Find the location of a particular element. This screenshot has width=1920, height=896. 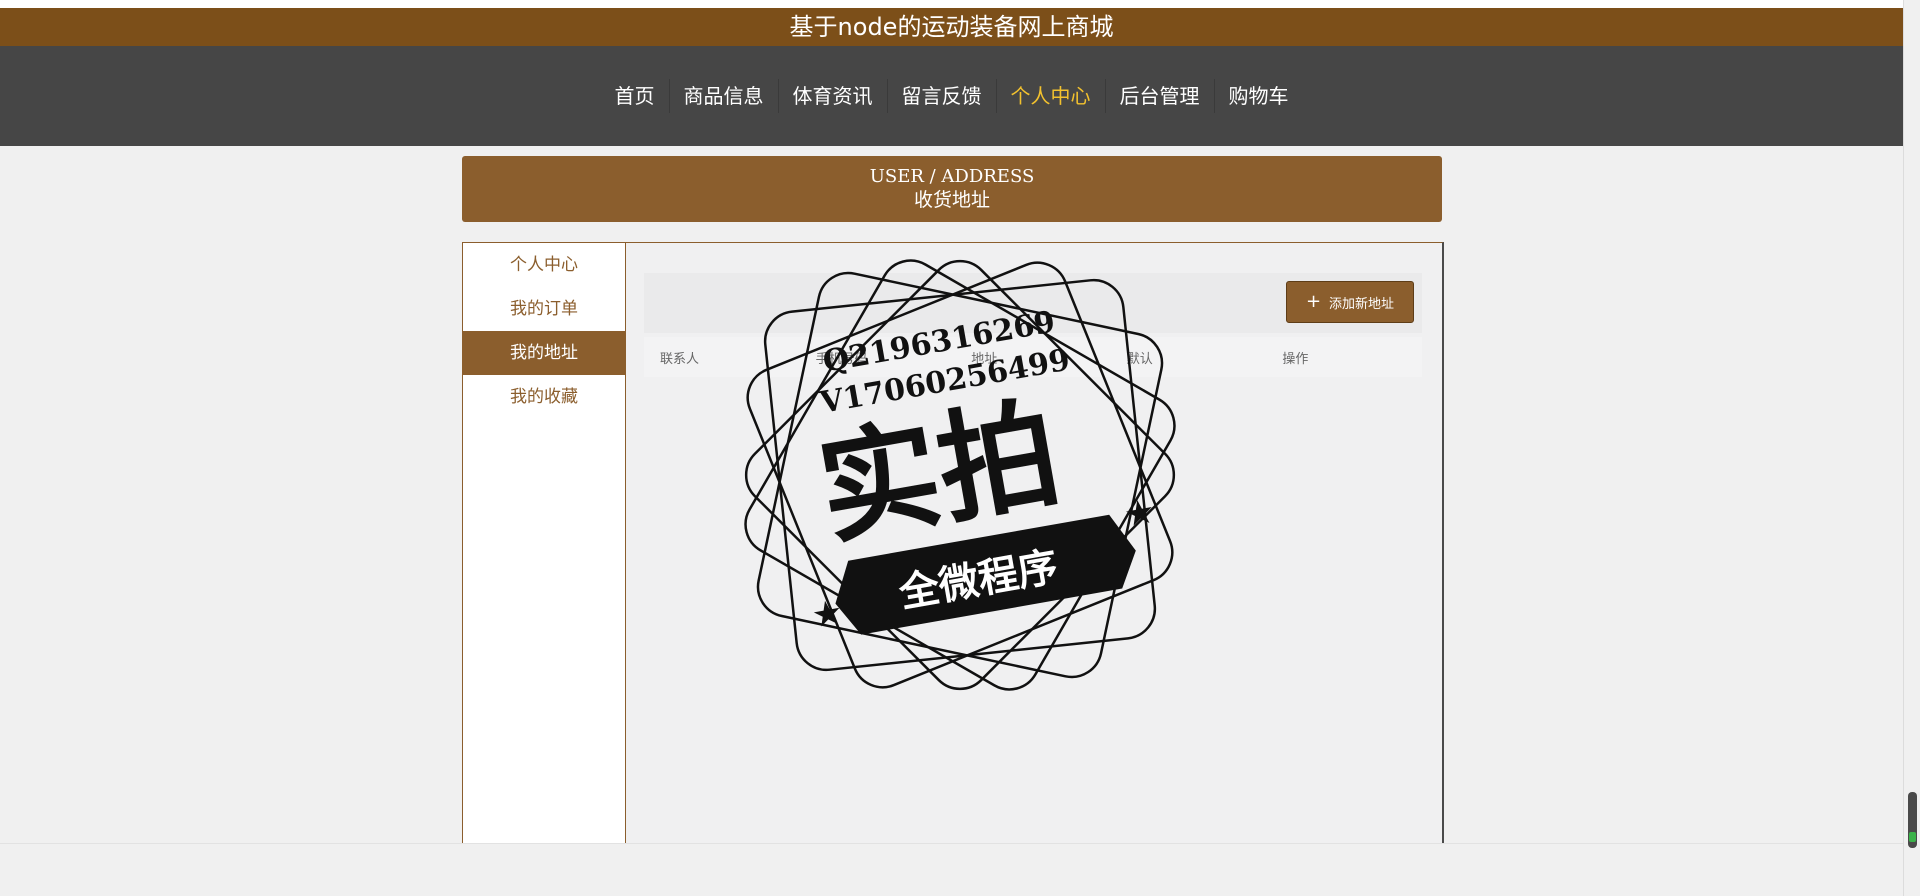

side-item-orders: 我的订单 is located at coordinates (544, 309).